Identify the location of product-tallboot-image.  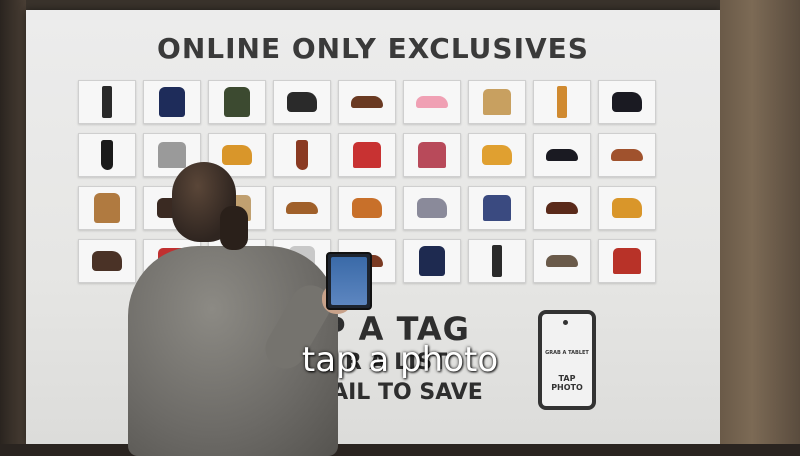
(107, 155).